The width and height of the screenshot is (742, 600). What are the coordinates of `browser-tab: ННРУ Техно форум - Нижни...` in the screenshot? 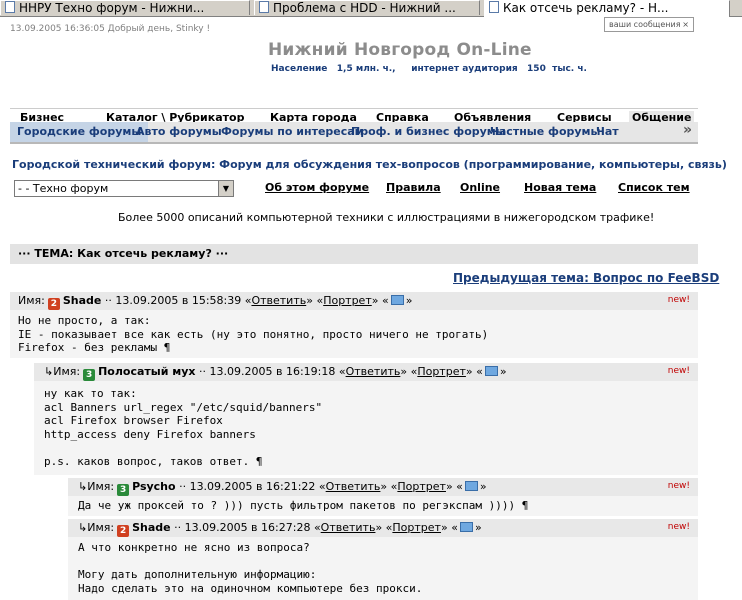 It's located at (125, 7).